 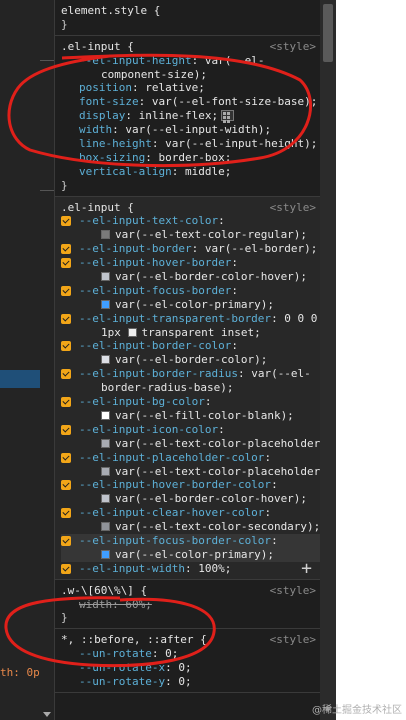 What do you see at coordinates (306, 568) in the screenshot?
I see `add-declaration-button: +` at bounding box center [306, 568].